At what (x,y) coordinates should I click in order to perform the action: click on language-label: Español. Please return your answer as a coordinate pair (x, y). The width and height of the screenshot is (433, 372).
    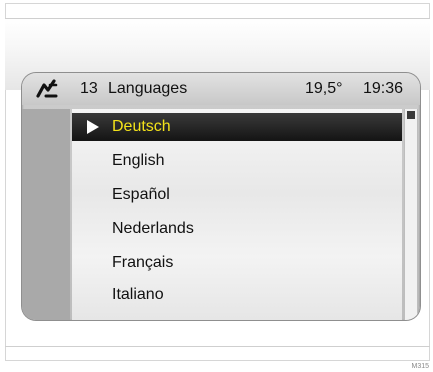
    Looking at the image, I should click on (141, 194).